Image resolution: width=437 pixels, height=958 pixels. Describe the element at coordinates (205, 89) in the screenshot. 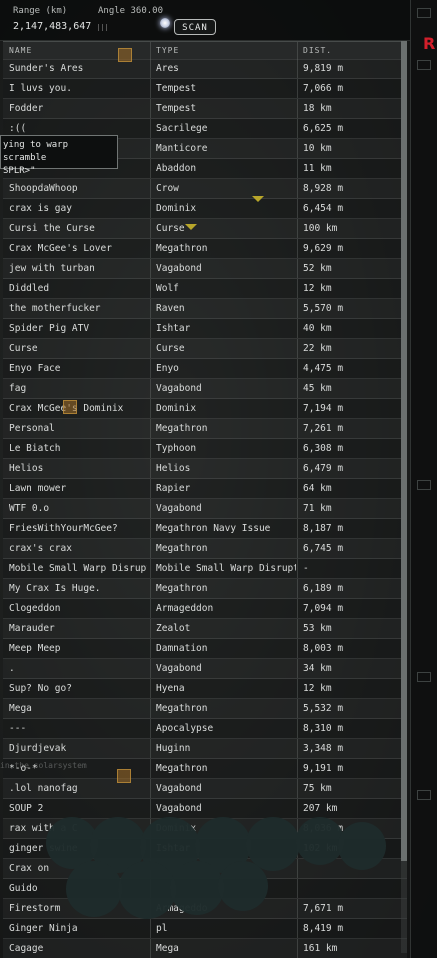

I see `result-row: I luvs you. Tempest 7,066 m` at that location.